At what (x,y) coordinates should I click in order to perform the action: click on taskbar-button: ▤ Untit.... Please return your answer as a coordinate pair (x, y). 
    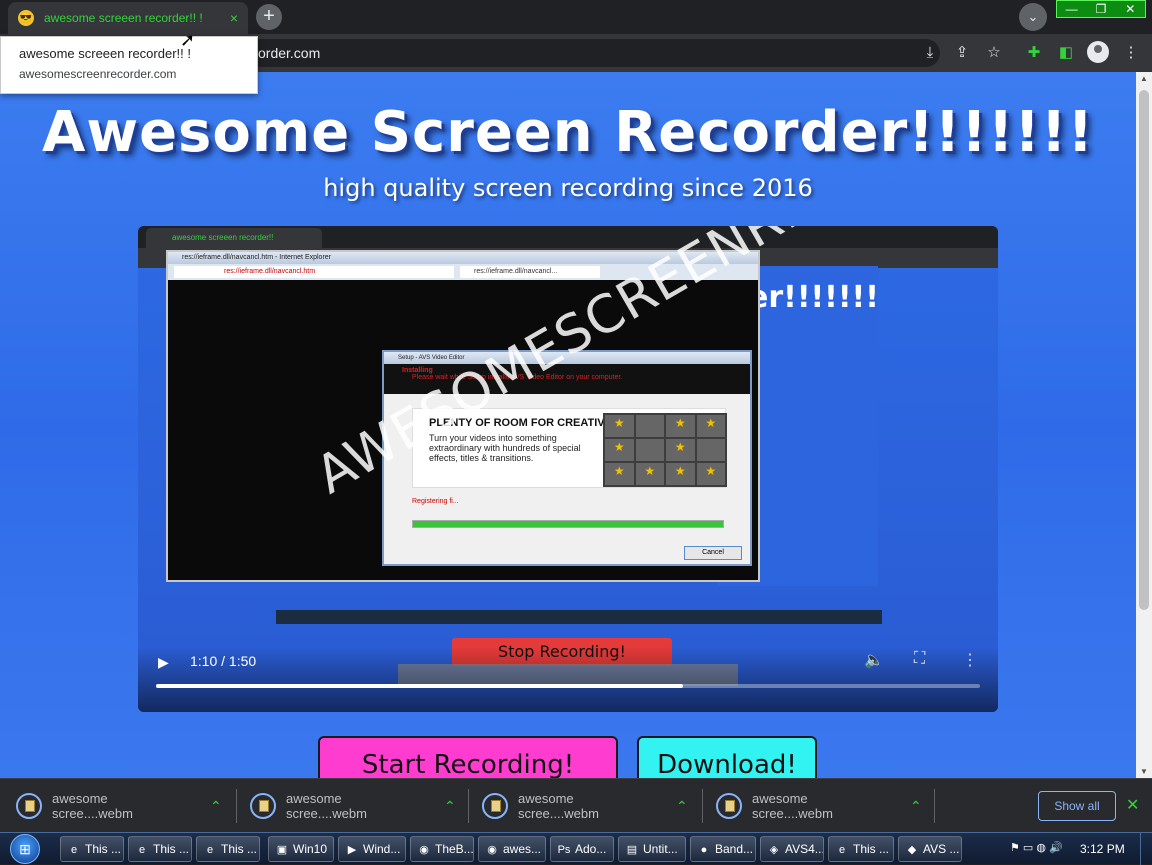
    Looking at the image, I should click on (652, 849).